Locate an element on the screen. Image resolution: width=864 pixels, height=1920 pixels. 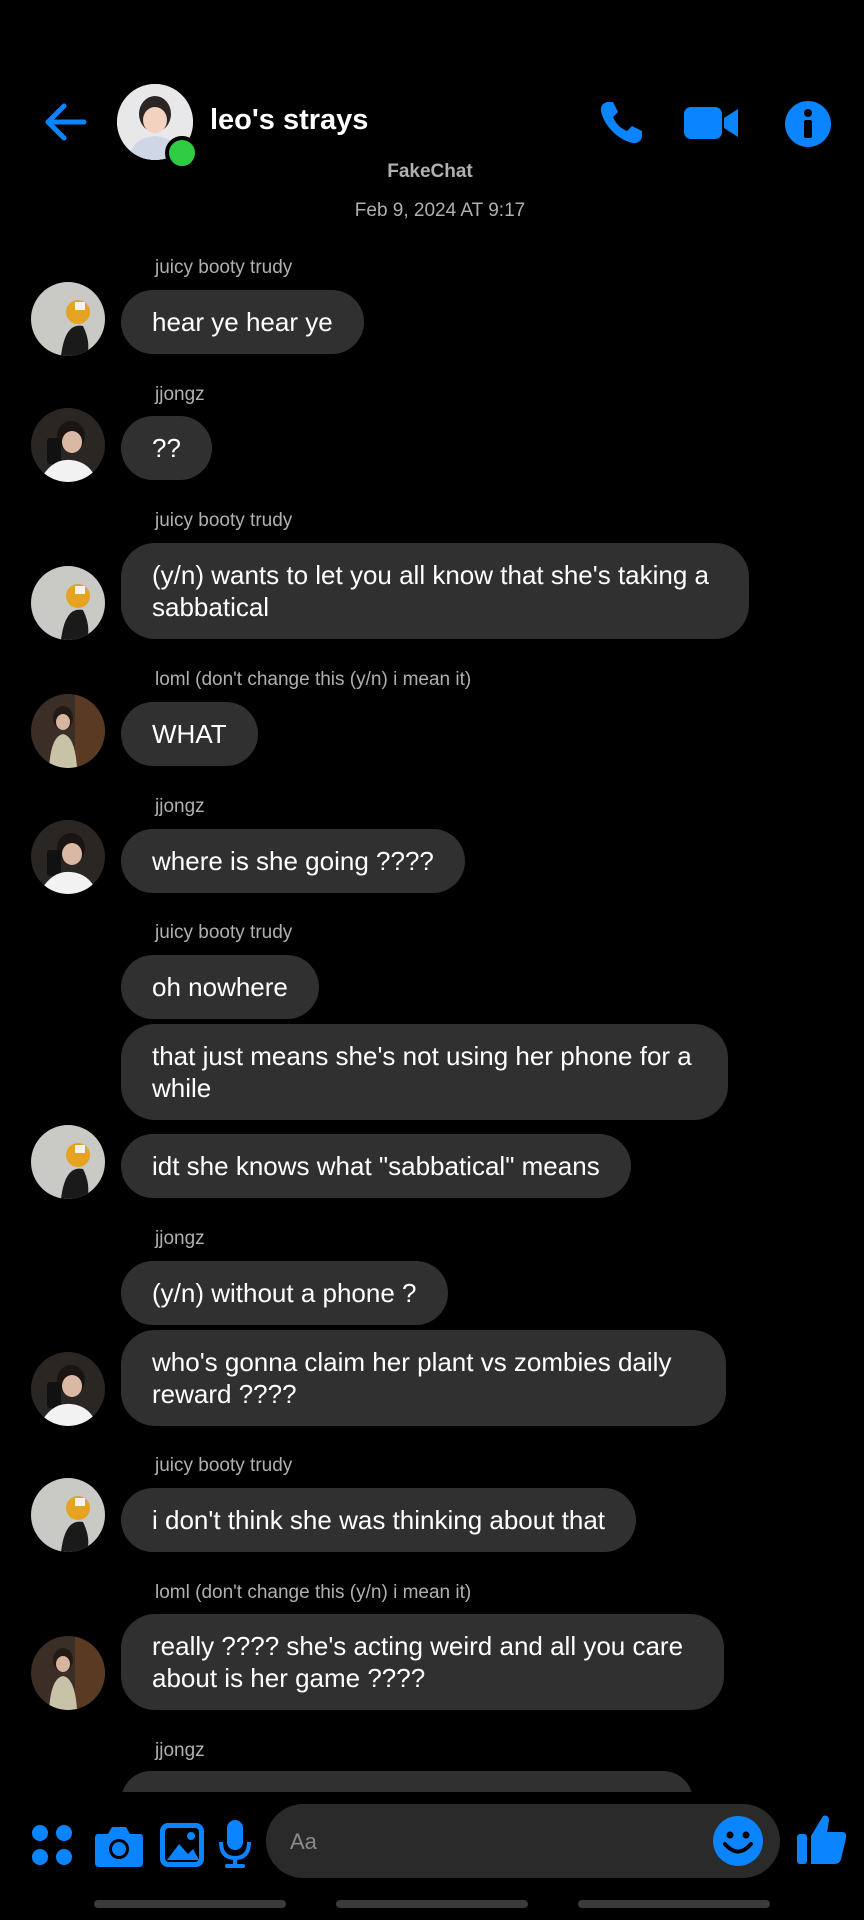
message-bubble: where is she going ???? is located at coordinates (293, 861).